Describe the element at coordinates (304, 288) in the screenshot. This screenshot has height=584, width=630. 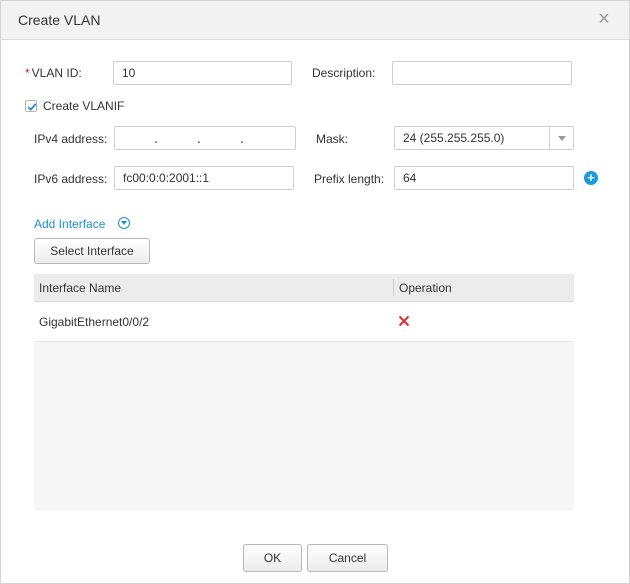
I see `table-header: Interface Name Operation` at that location.